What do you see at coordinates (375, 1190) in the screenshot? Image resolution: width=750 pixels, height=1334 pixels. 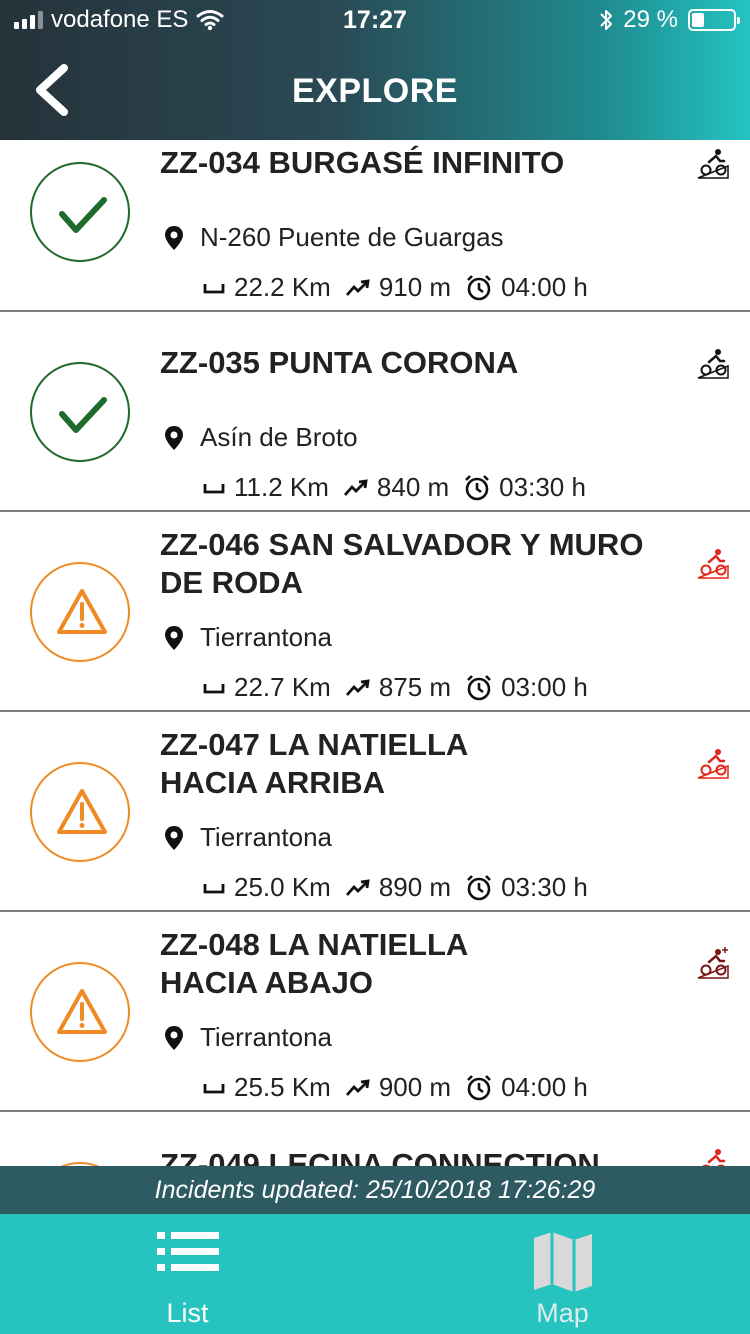 I see `incidents-updated-bar: Incidents updated: 25/10/2018 17:26:29` at bounding box center [375, 1190].